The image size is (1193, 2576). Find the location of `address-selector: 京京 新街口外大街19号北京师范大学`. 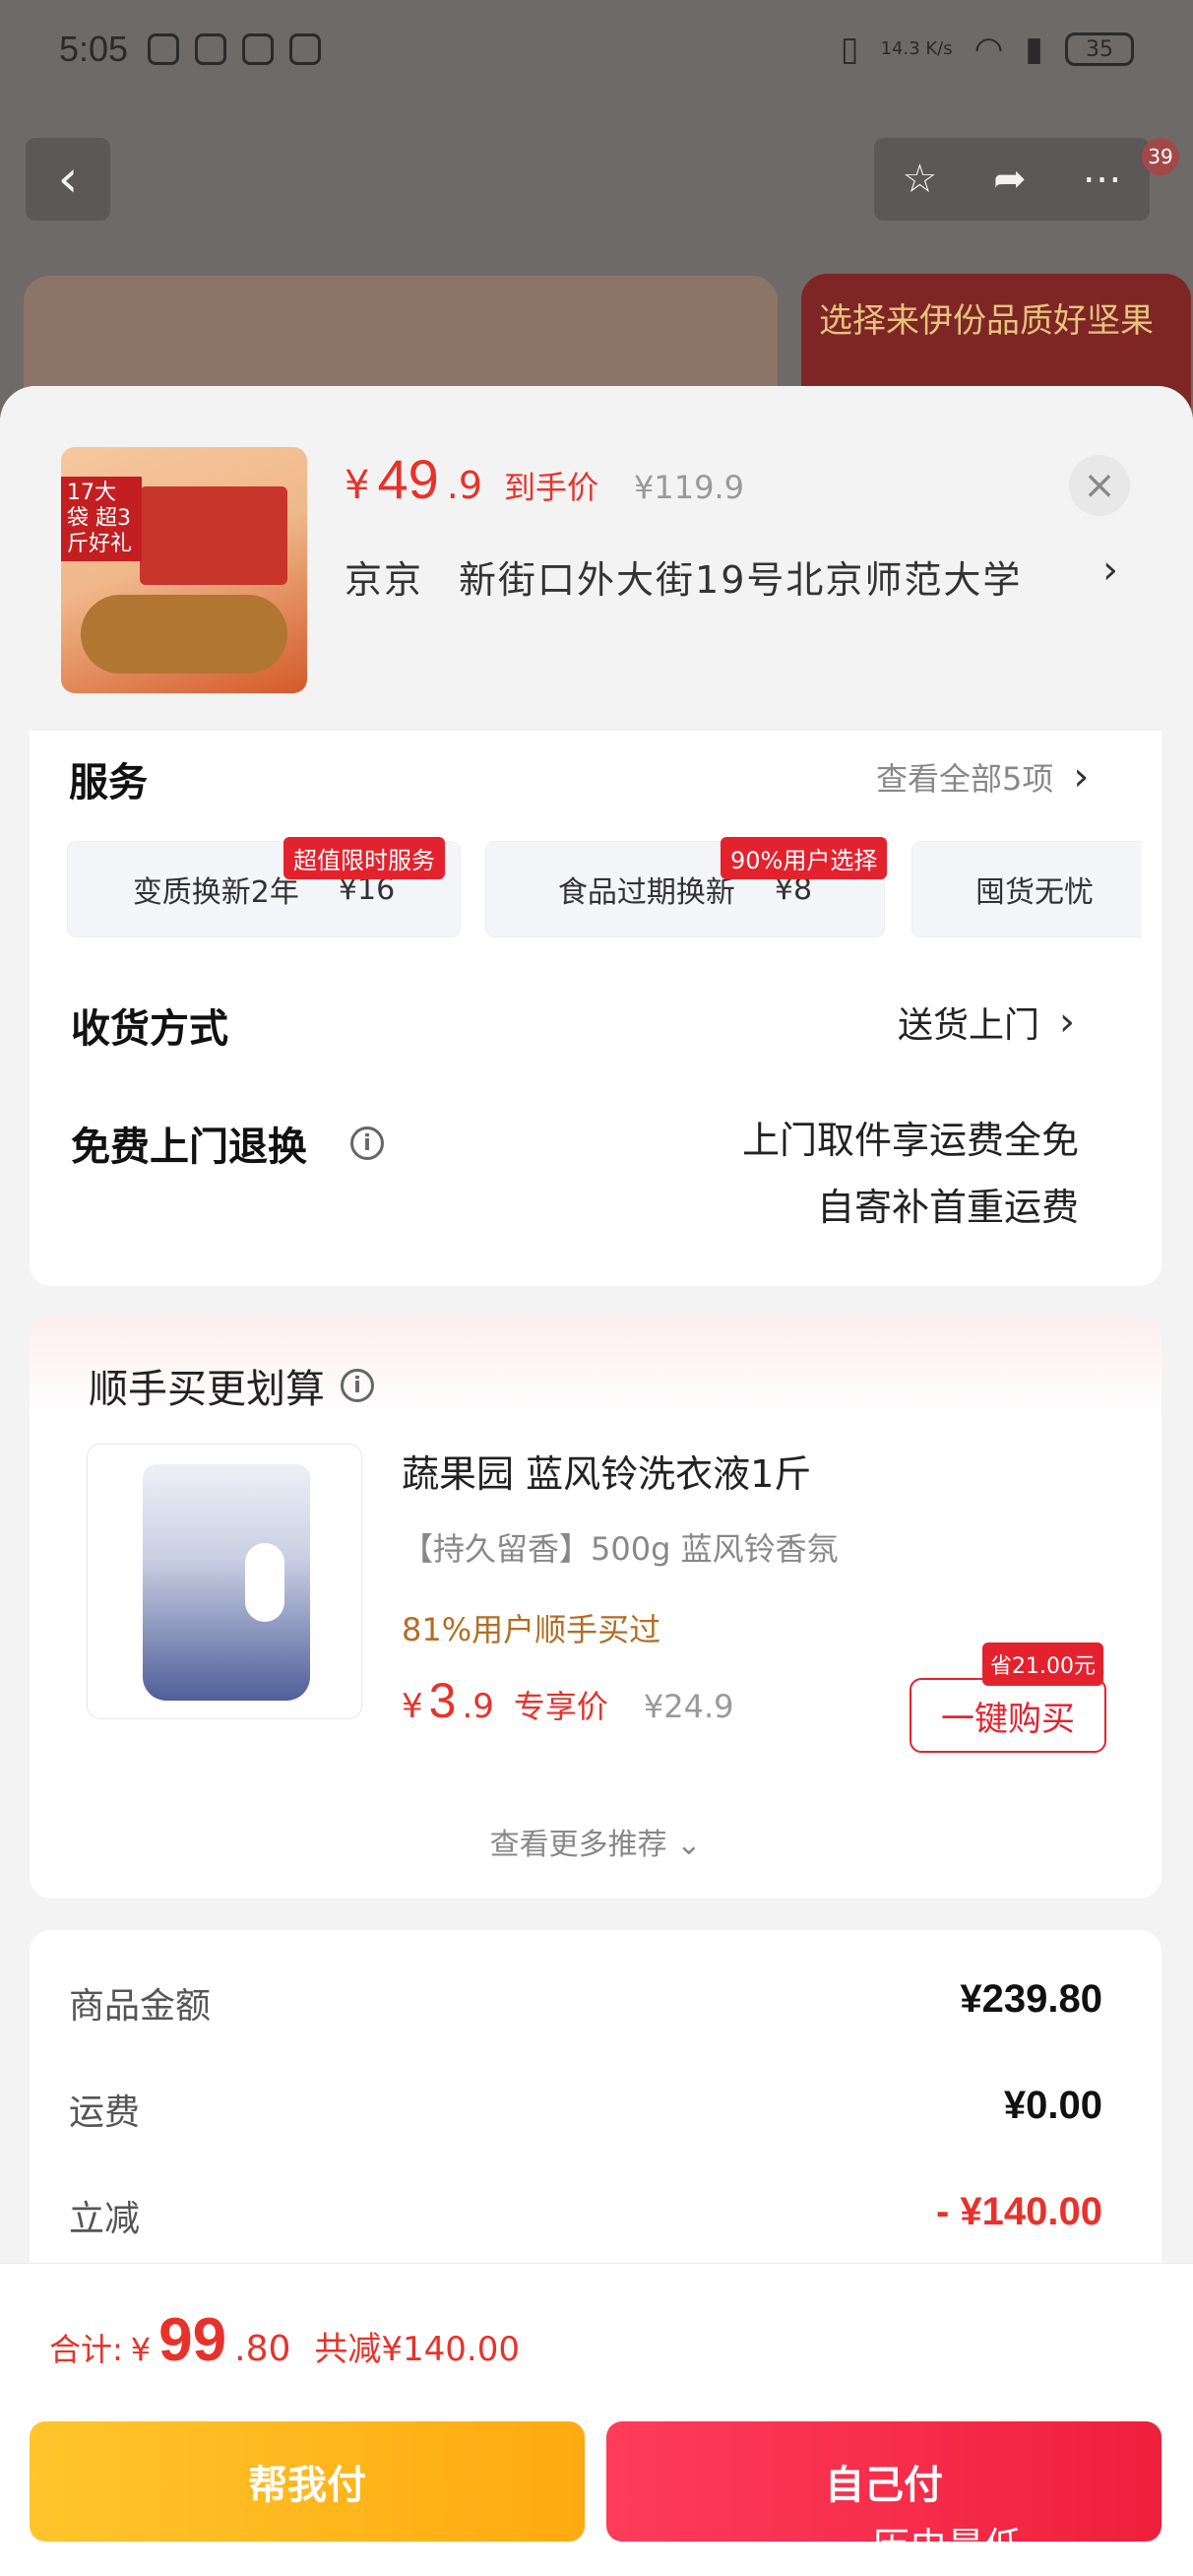

address-selector: 京京 新街口外大街19号北京师范大学 is located at coordinates (683, 576).